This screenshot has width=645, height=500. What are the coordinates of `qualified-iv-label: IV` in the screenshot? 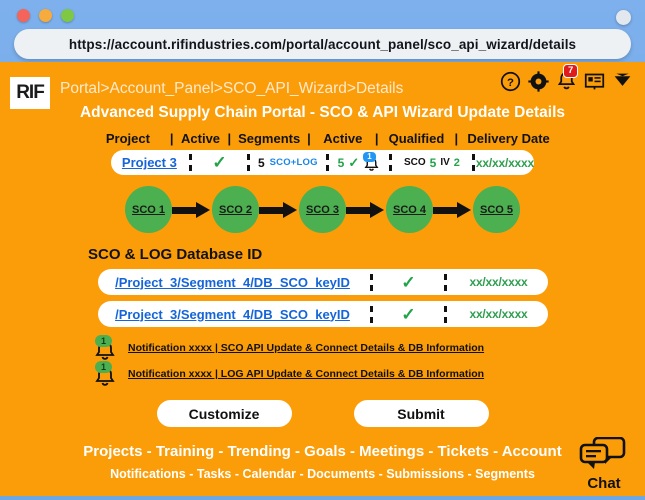 It's located at (445, 162).